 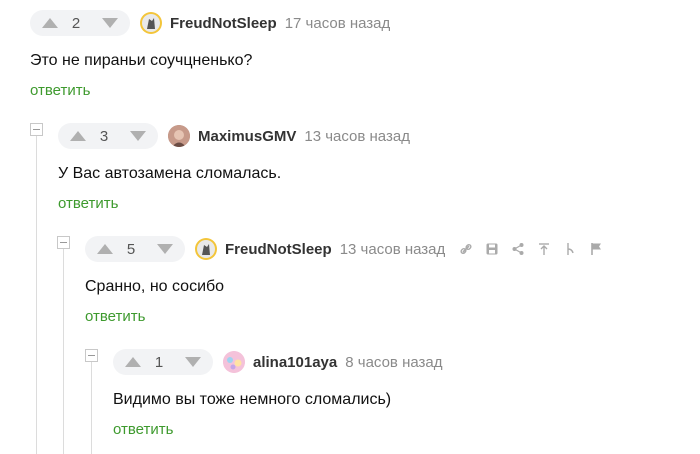 I want to click on vote-box: 2, so click(x=80, y=23).